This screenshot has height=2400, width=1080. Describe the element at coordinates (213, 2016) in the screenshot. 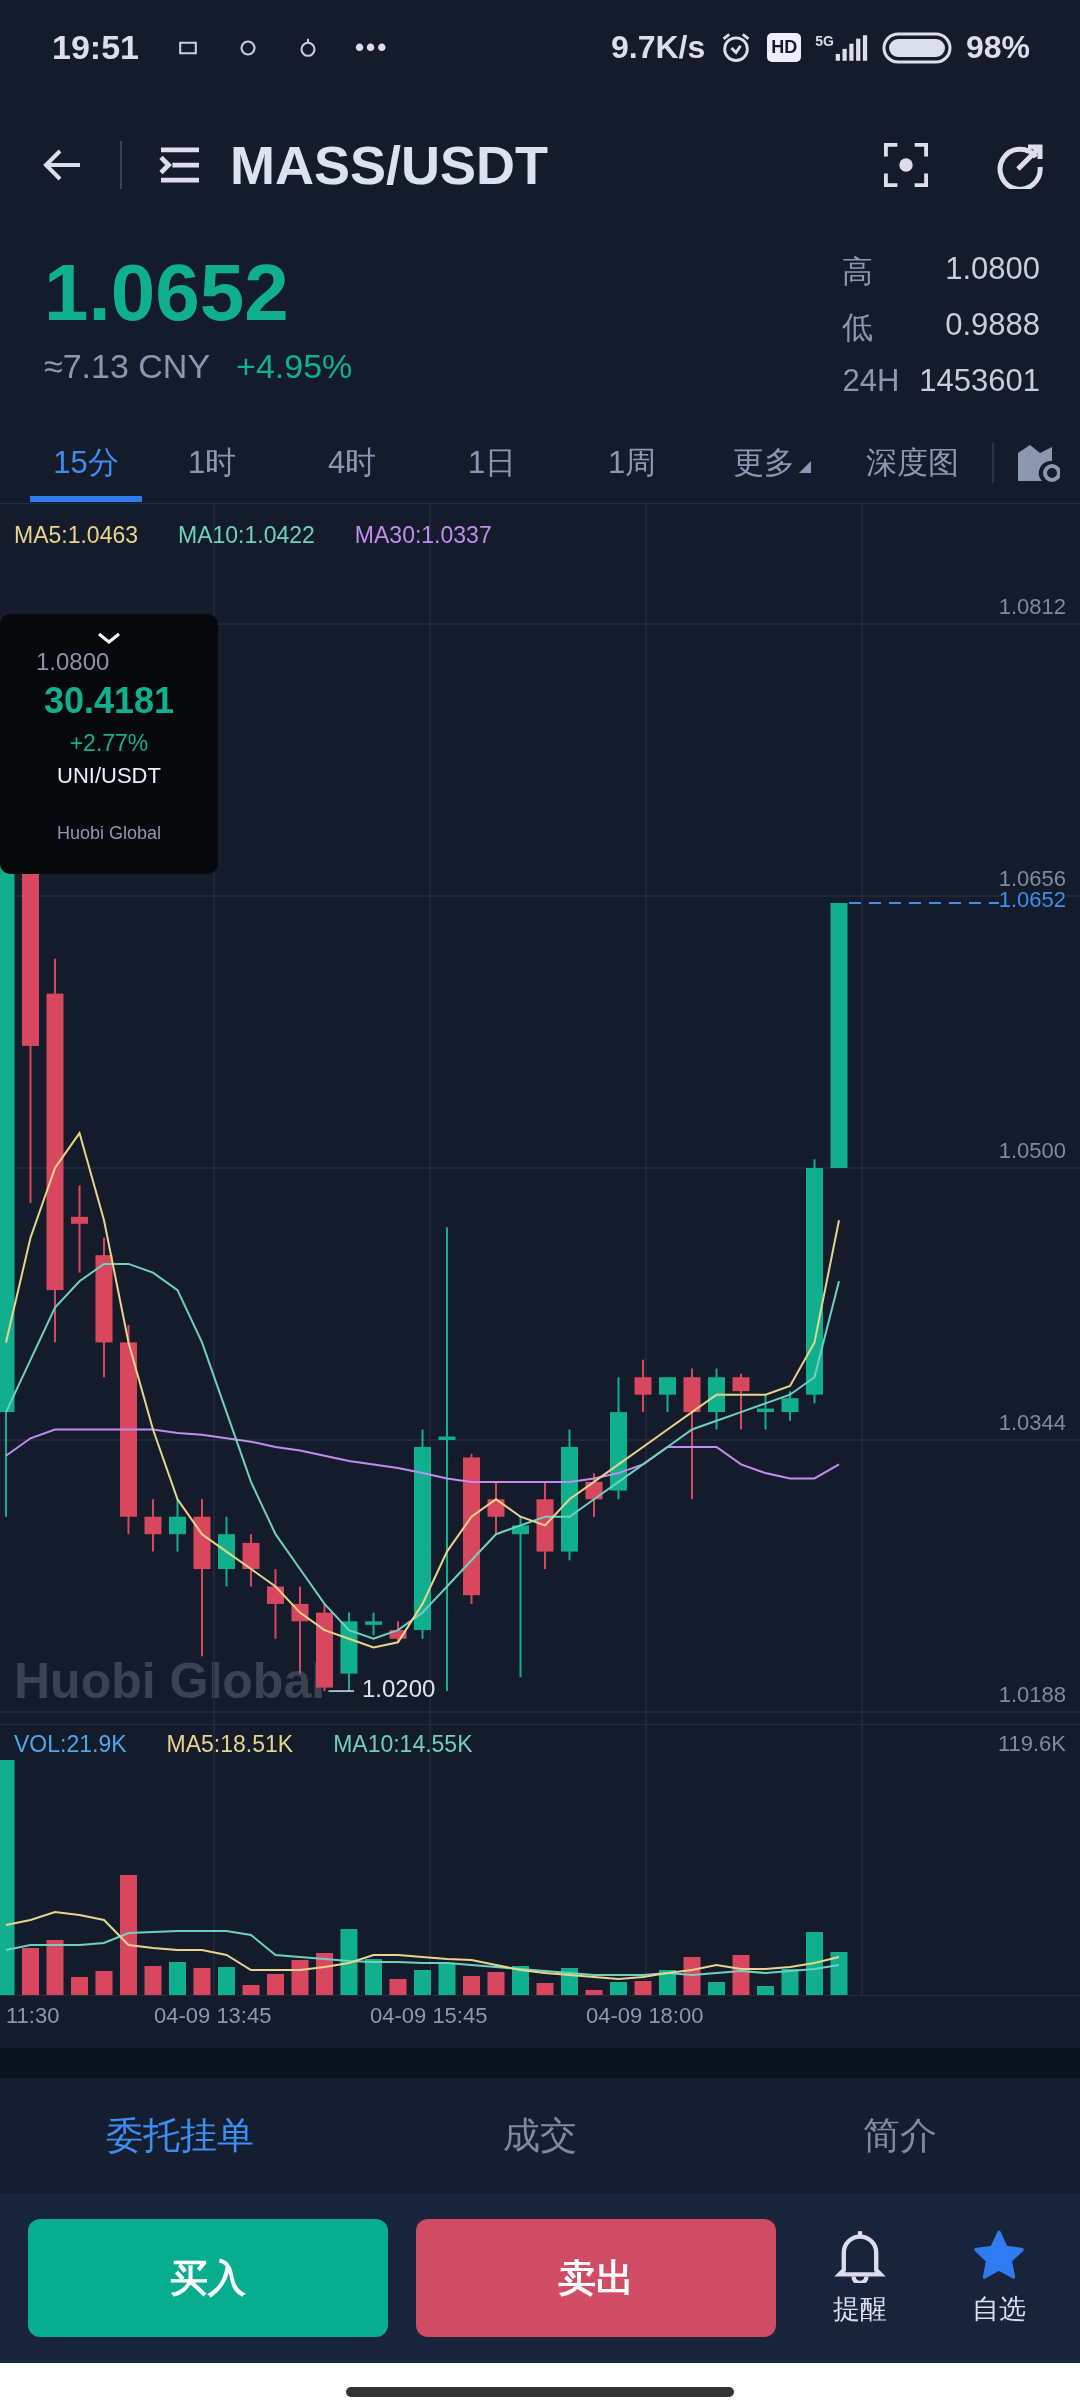

I see `time-axis-label: 04-09 13:45` at that location.